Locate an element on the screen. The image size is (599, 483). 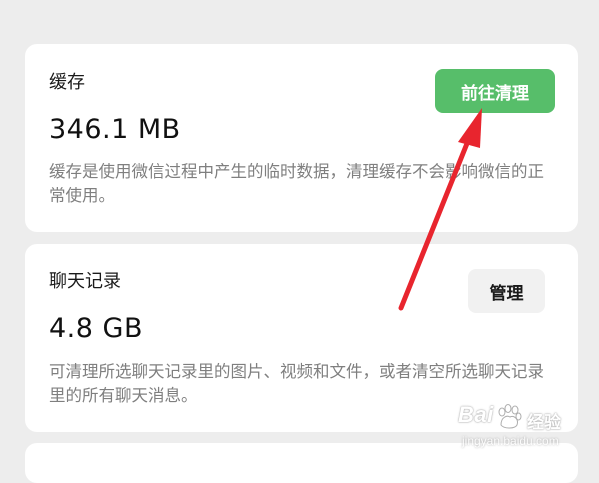
watermark-jingyan: 经验 is located at coordinates (544, 423).